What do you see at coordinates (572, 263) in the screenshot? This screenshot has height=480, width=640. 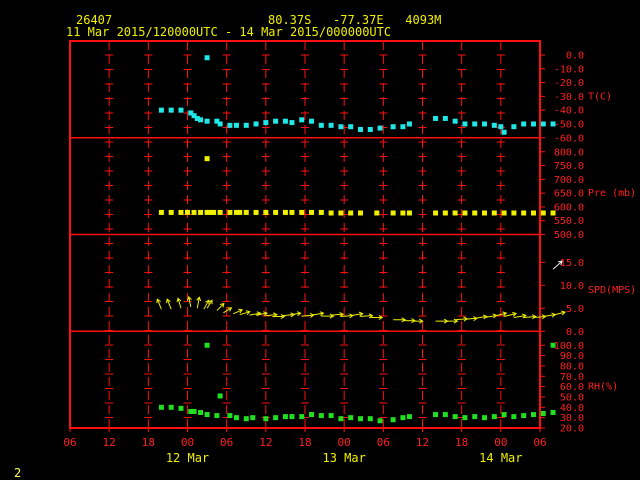 I see `y-tick-label: 15.0` at bounding box center [572, 263].